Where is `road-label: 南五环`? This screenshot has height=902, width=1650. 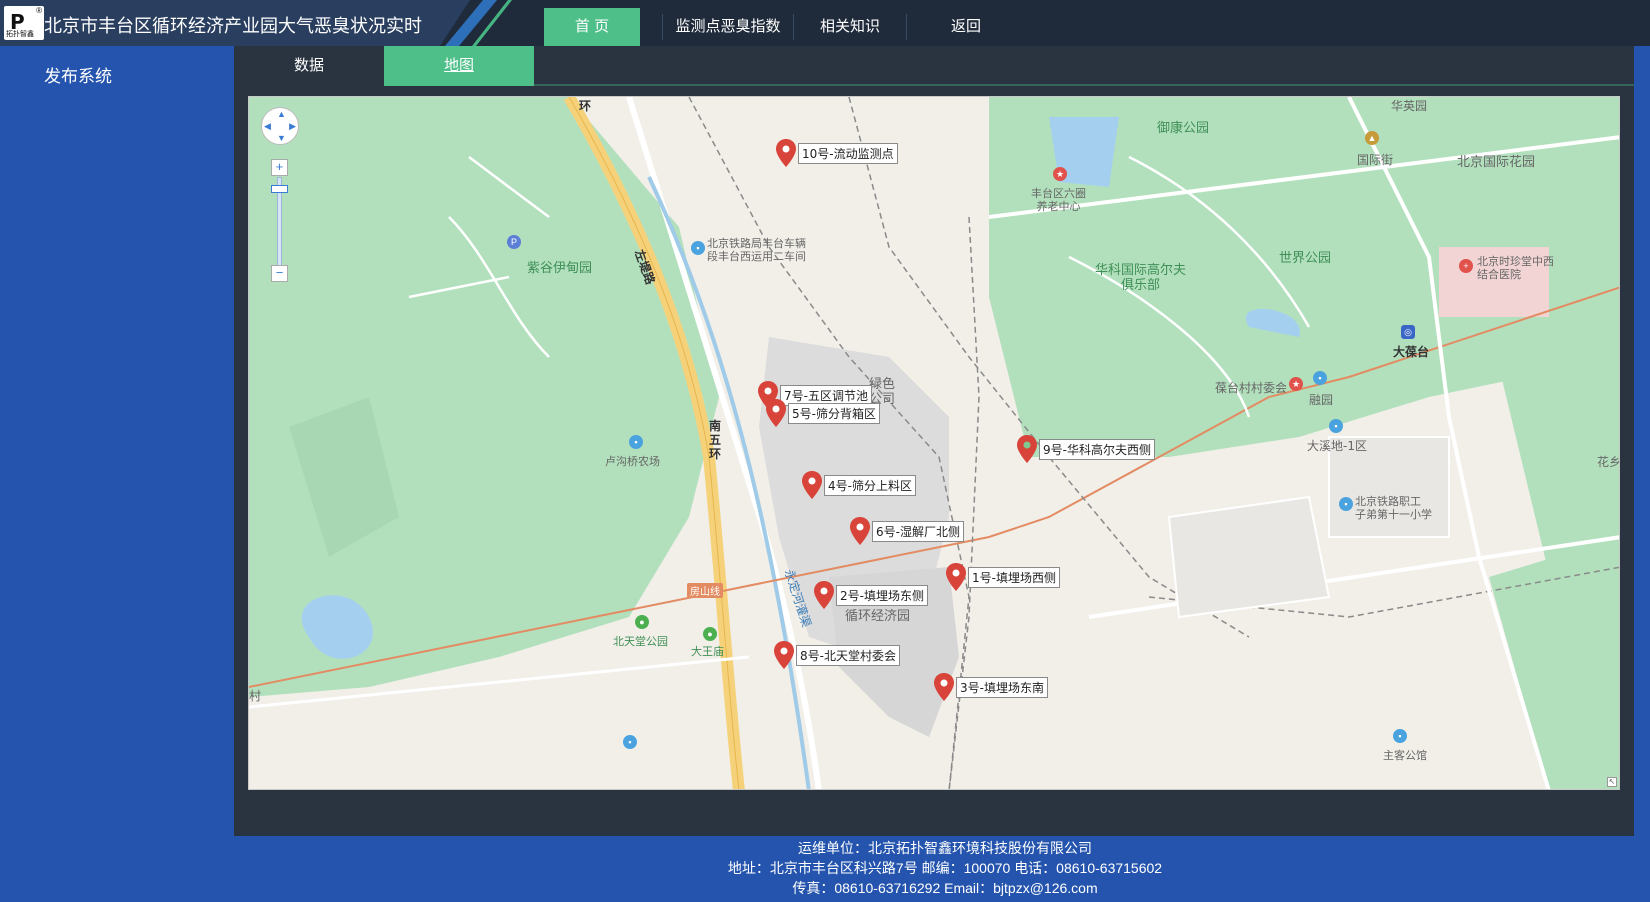
road-label: 南五环 is located at coordinates (715, 440).